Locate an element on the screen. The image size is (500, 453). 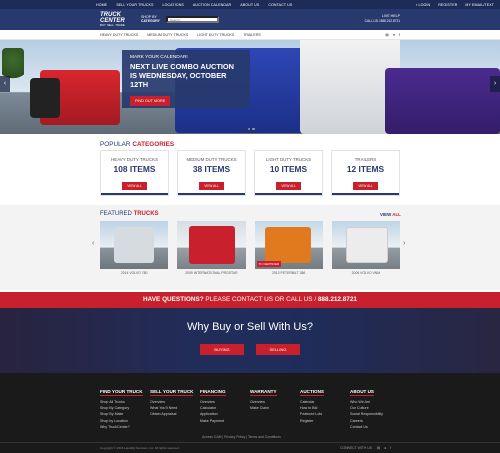
footer-link: Register is located at coordinates (325, 421).